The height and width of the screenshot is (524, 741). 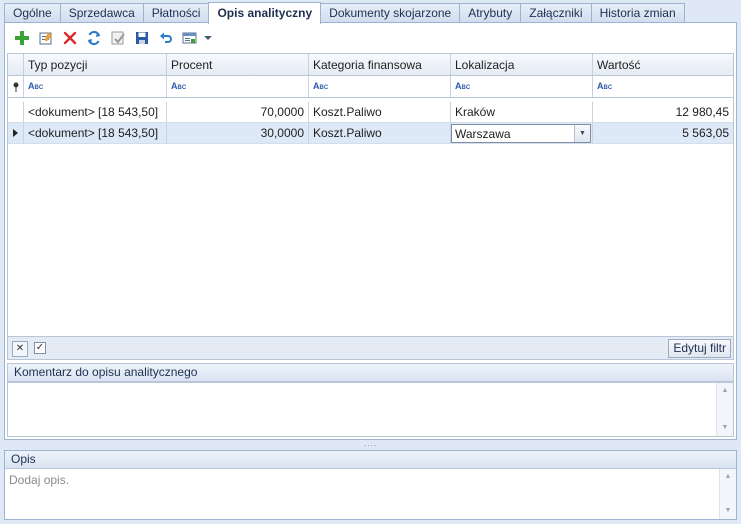 I want to click on opis-title: Opis, so click(x=370, y=460).